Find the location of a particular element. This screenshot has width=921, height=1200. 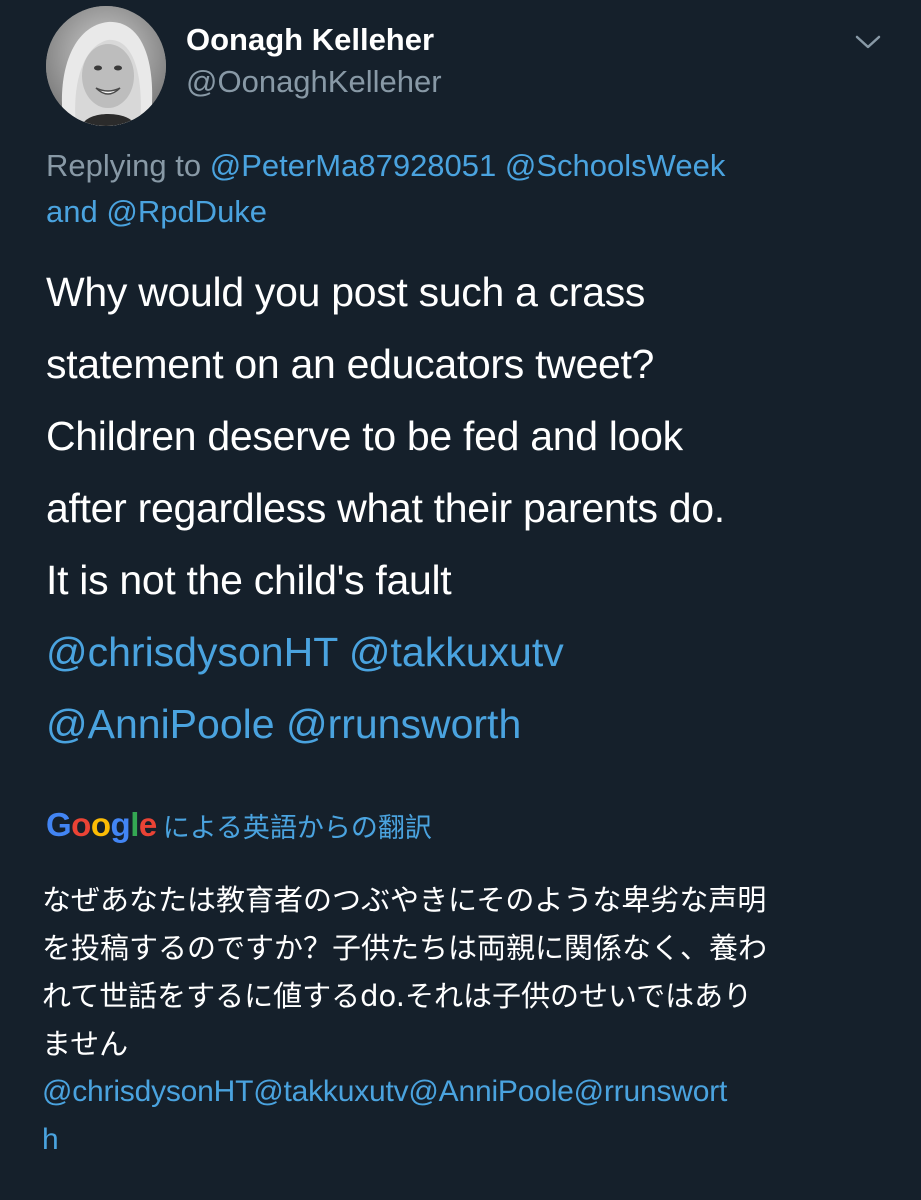

google-logo-letter: e is located at coordinates (147, 824).